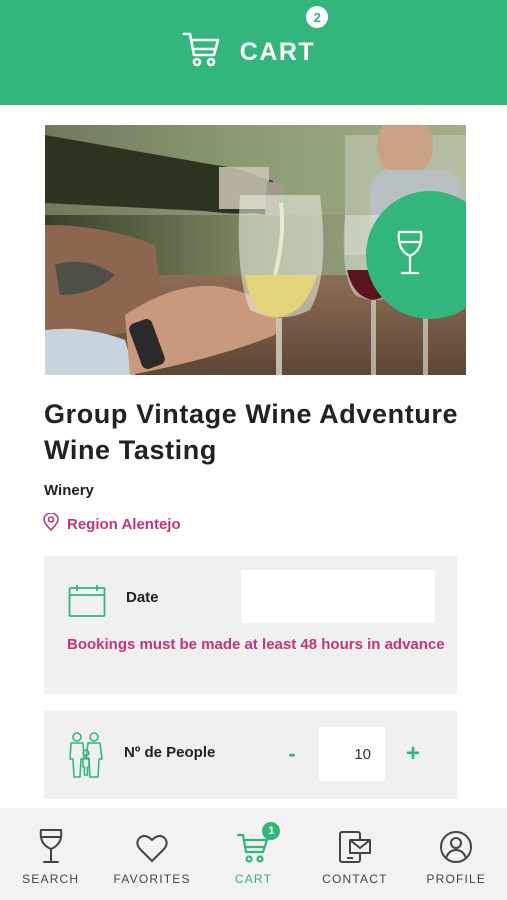 This screenshot has width=507, height=900. I want to click on date-field, so click(338, 596).